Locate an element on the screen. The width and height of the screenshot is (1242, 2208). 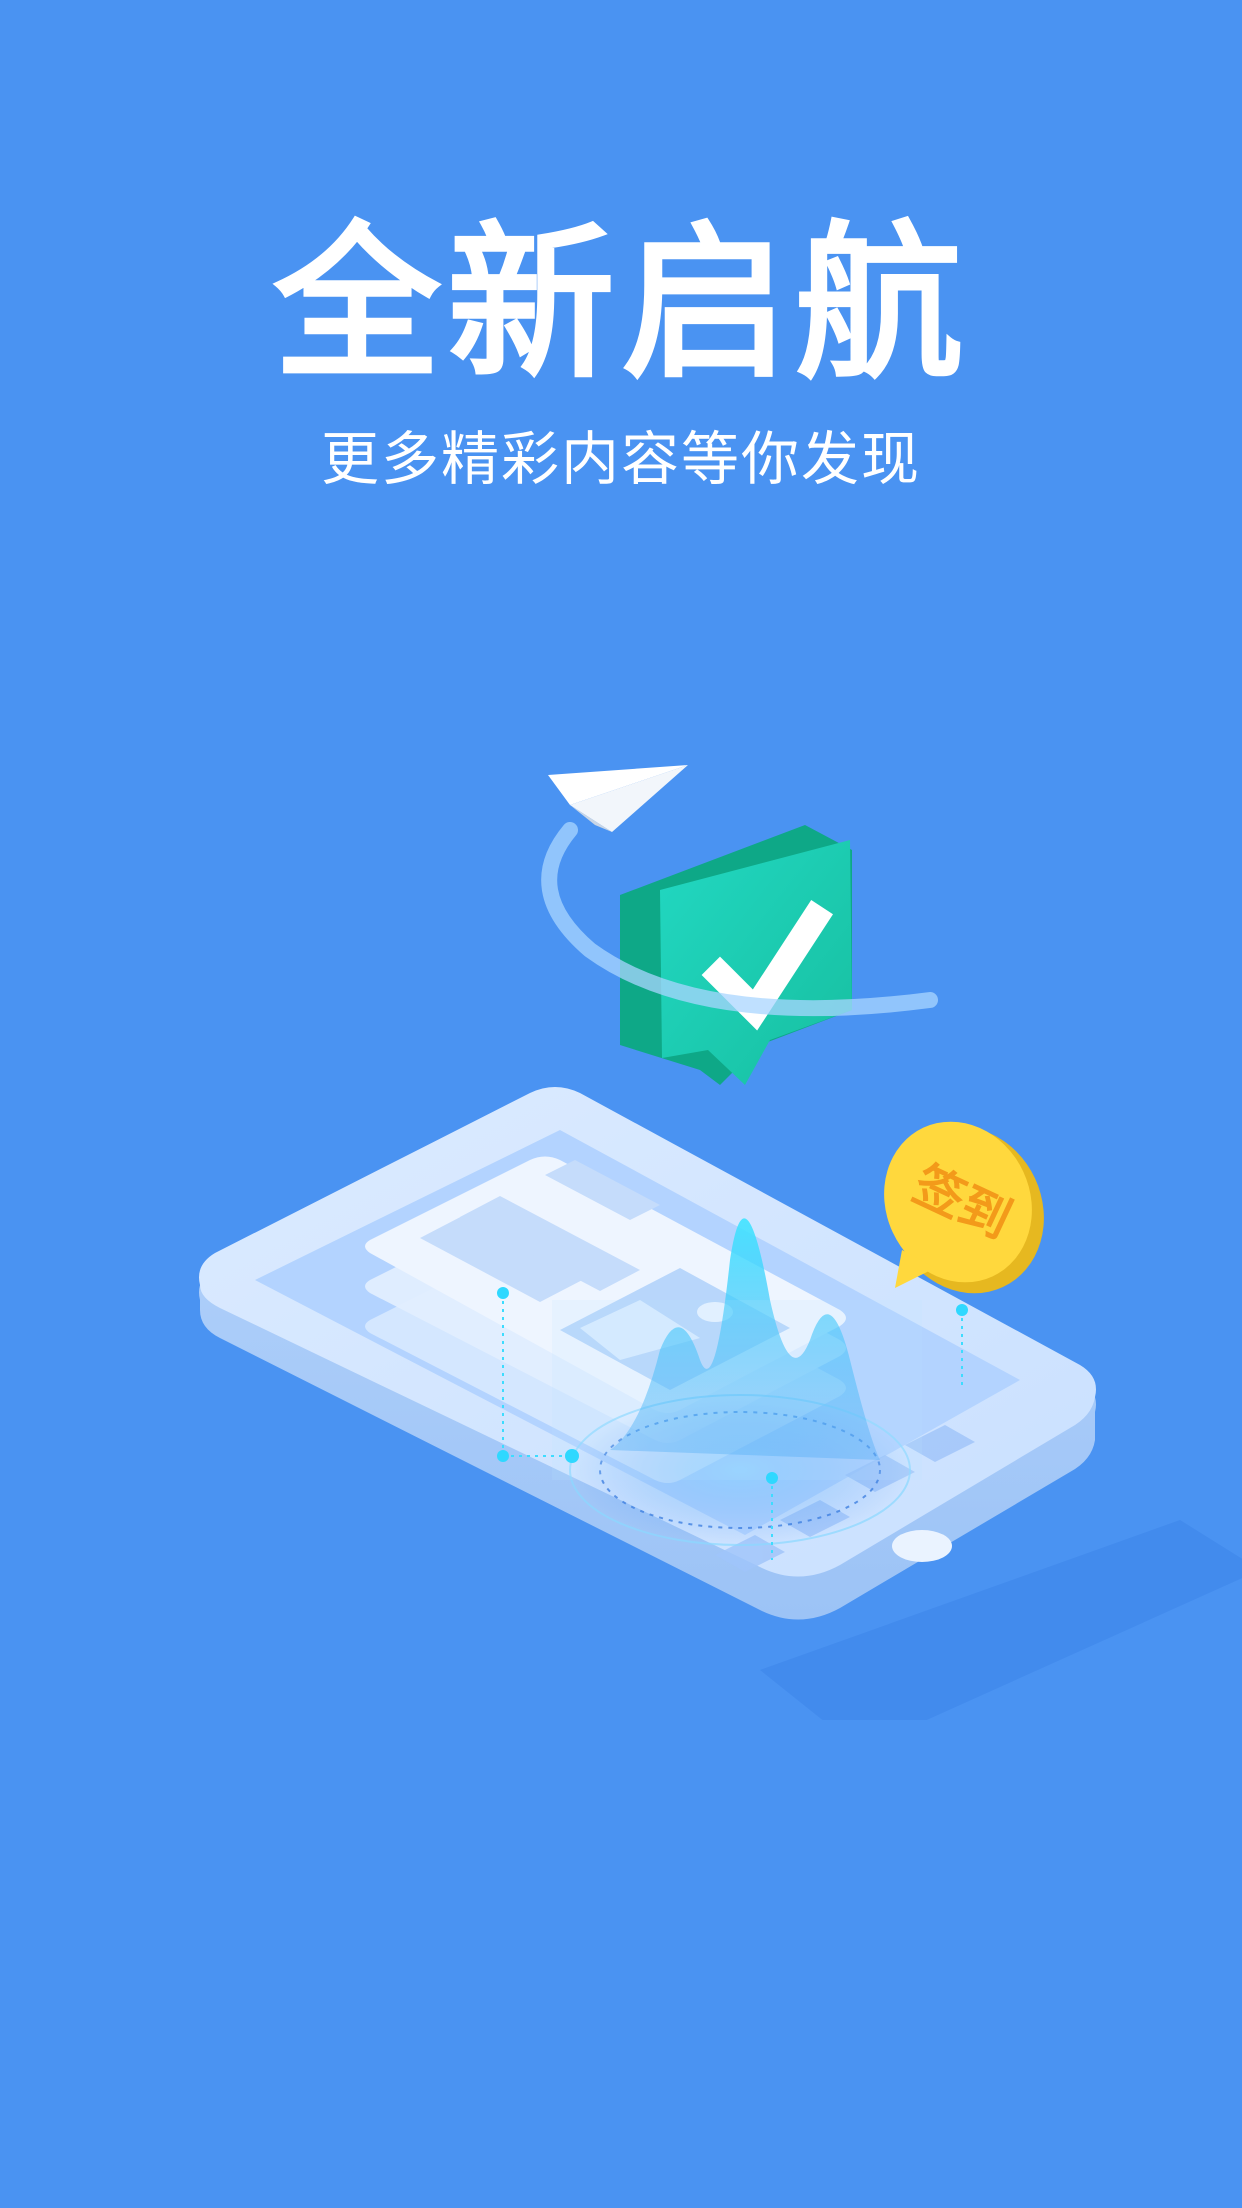
checkmark-shield-icon is located at coordinates (736, 955).